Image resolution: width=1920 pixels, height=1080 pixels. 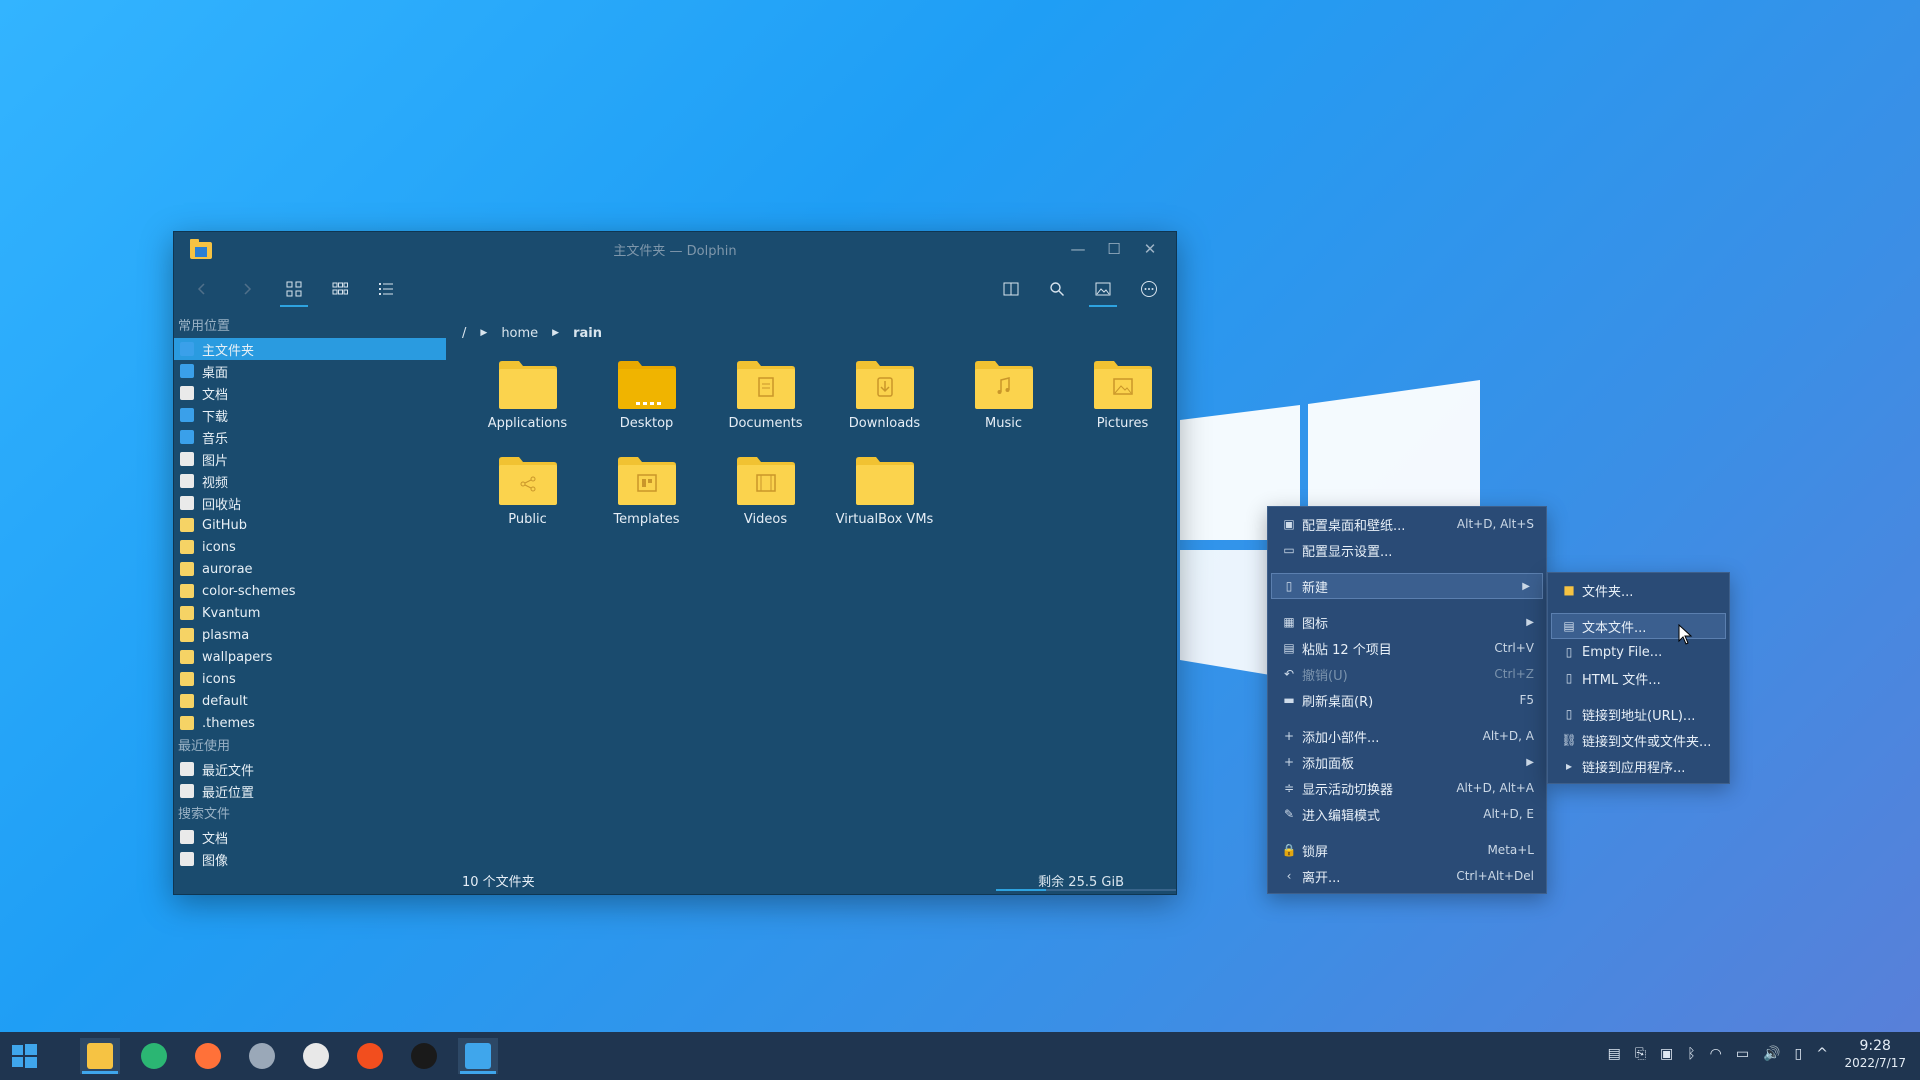 I want to click on compact-view-button, so click(x=340, y=289).